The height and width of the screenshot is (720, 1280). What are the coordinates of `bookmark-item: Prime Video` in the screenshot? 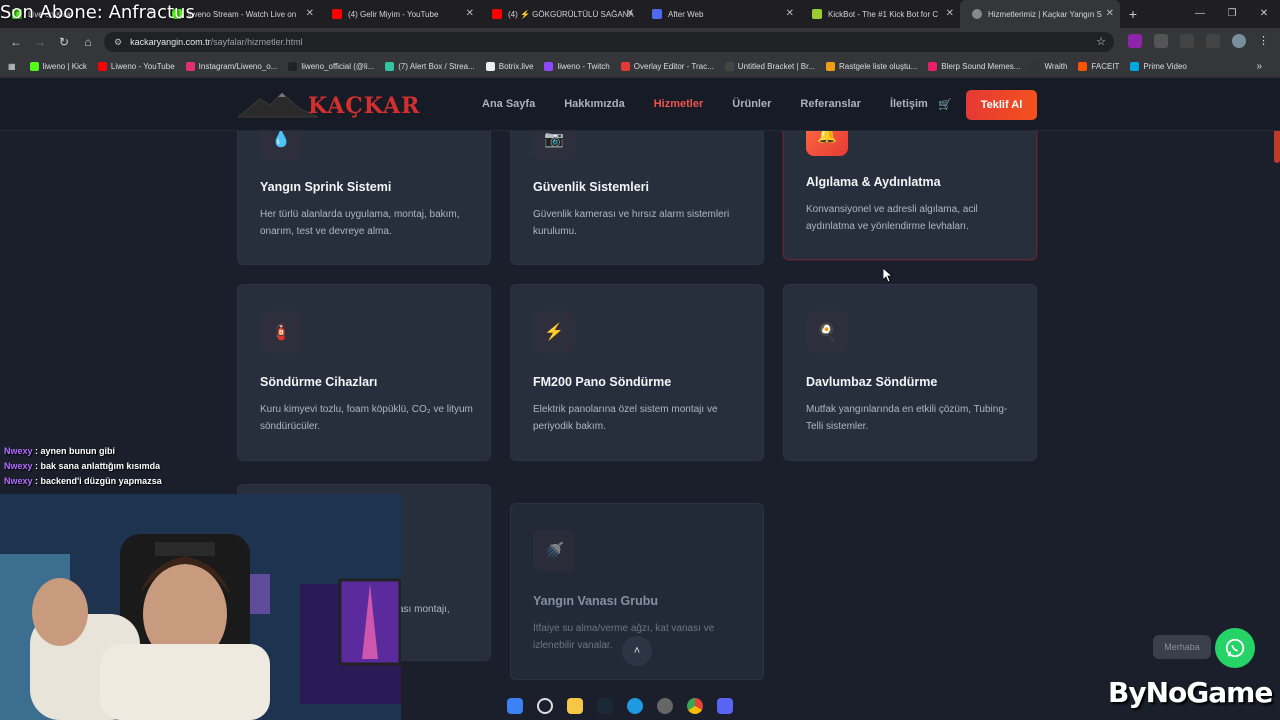 It's located at (1158, 66).